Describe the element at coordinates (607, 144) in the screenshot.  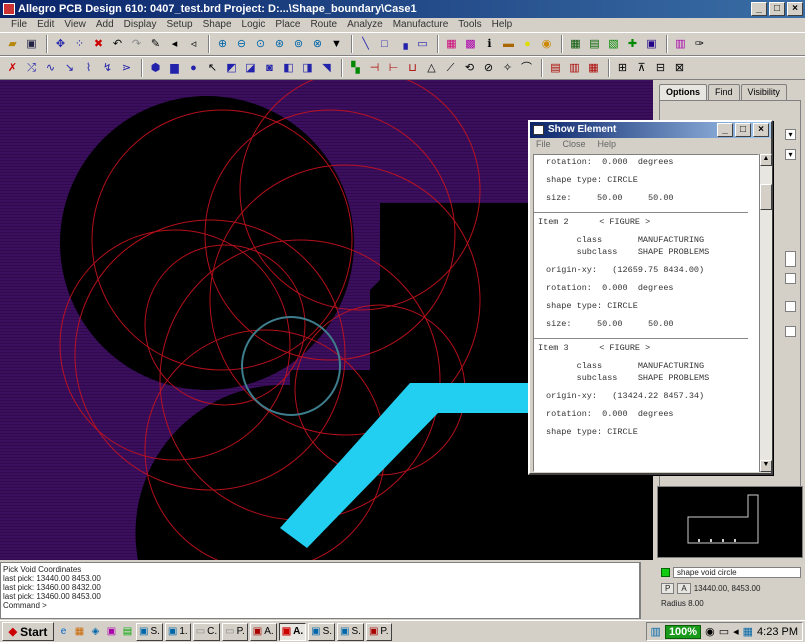
I see `dialog-menu-help: Help` at that location.